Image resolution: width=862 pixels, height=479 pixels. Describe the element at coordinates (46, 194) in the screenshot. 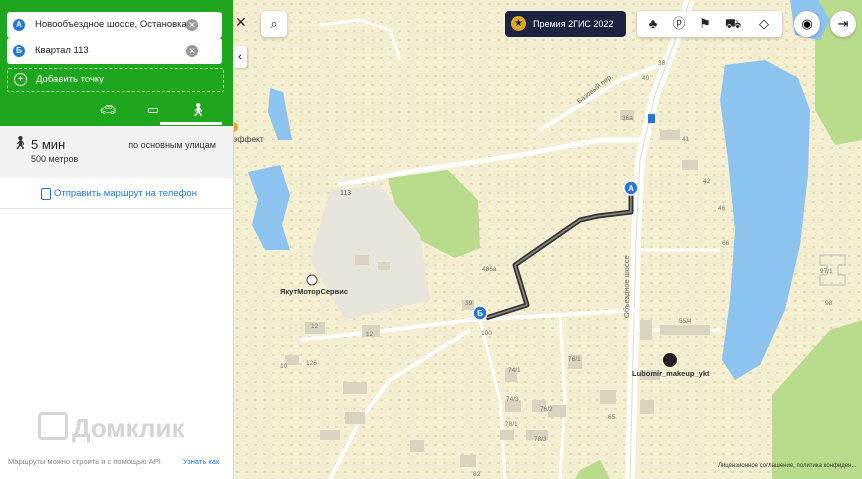

I see `phone-icon` at that location.